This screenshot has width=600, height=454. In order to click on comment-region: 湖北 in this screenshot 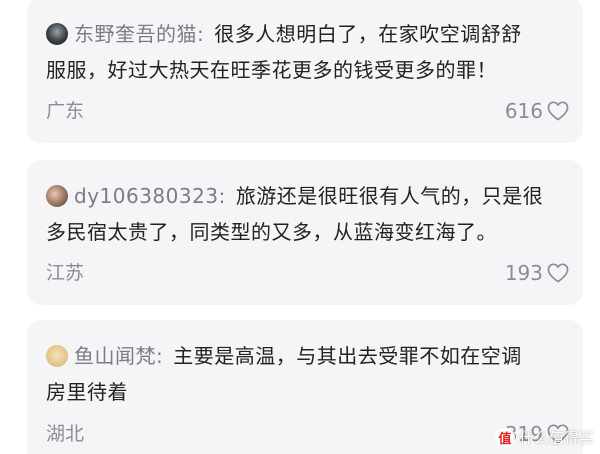, I will do `click(65, 434)`.